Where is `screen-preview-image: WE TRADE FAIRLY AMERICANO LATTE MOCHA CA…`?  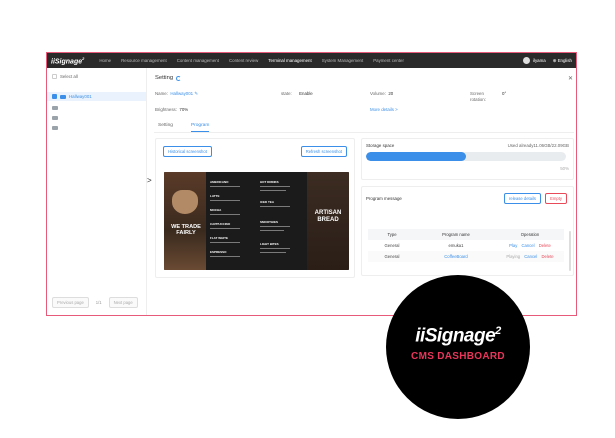
screen-preview-image: WE TRADE FAIRLY AMERICANO LATTE MOCHA CA… is located at coordinates (256, 221).